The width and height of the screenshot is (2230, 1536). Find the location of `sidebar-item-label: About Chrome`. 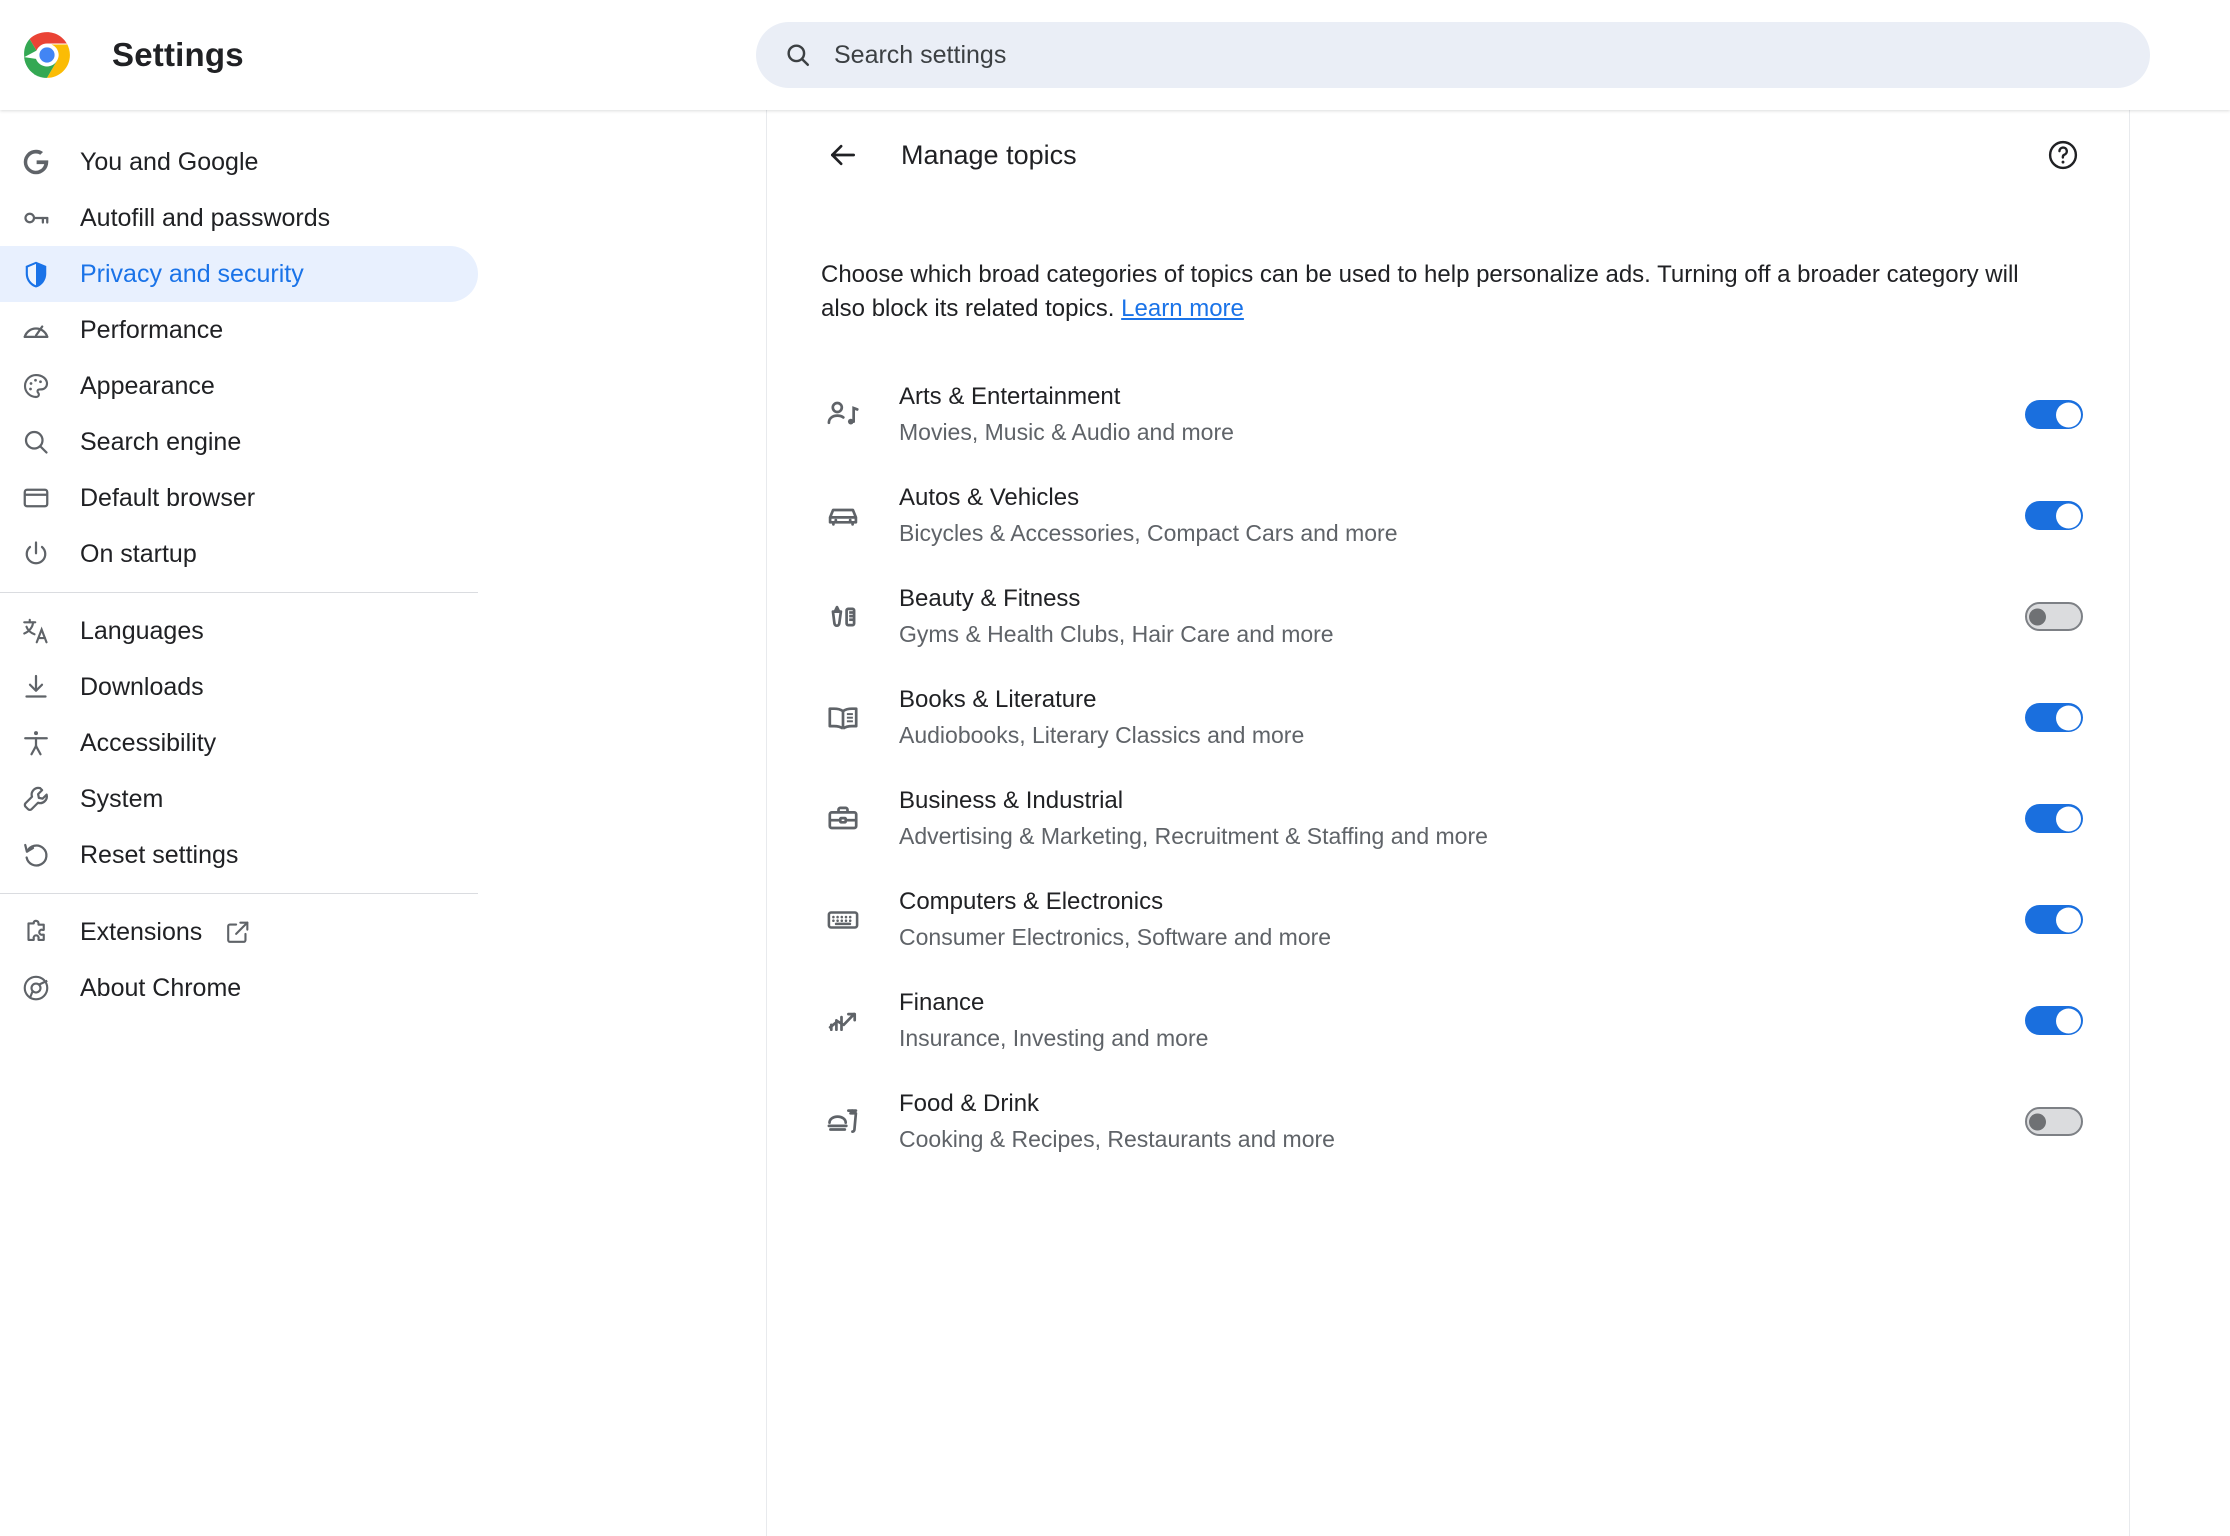

sidebar-item-label: About Chrome is located at coordinates (161, 987).